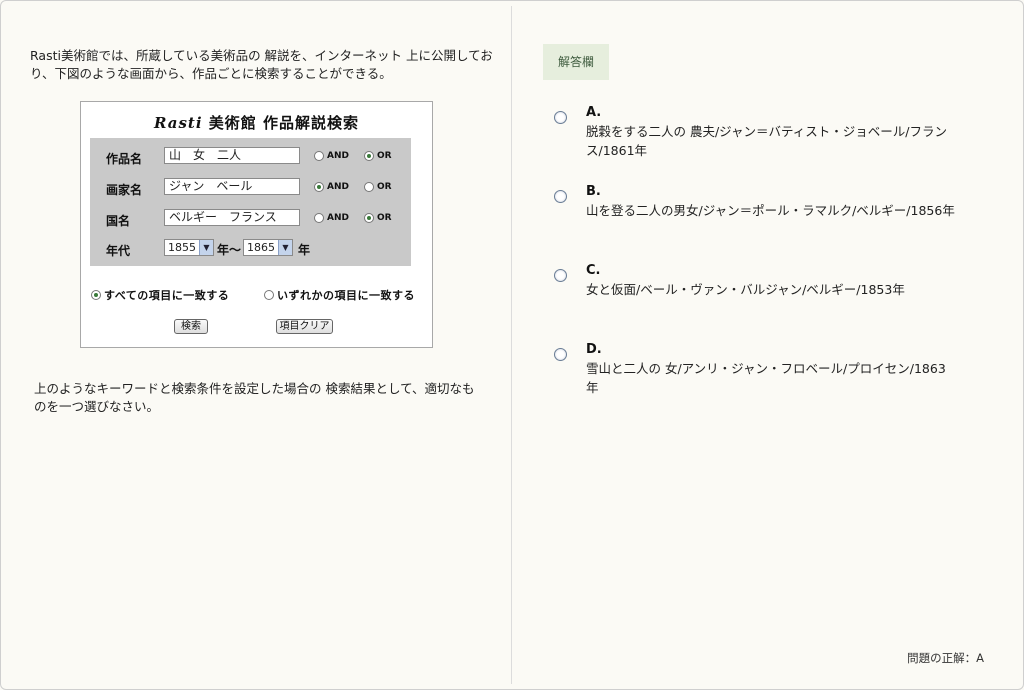 The image size is (1024, 690). I want to click on answer-header: 解答欄, so click(576, 62).